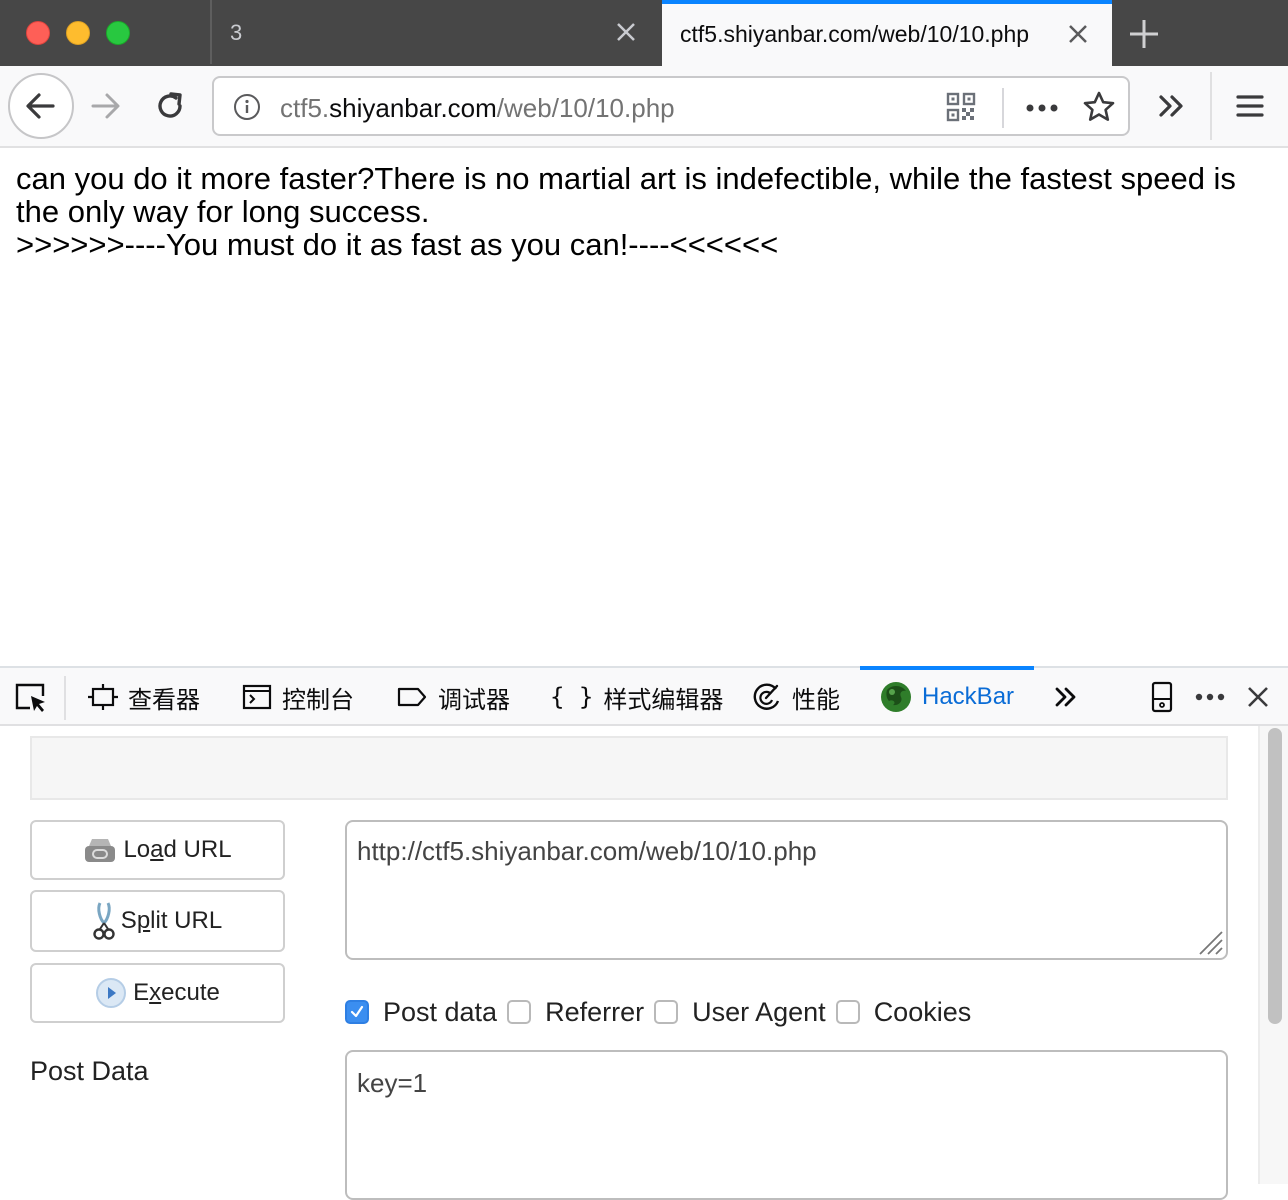 Image resolution: width=1288 pixels, height=1200 pixels. Describe the element at coordinates (257, 697) in the screenshot. I see `console-icon` at that location.